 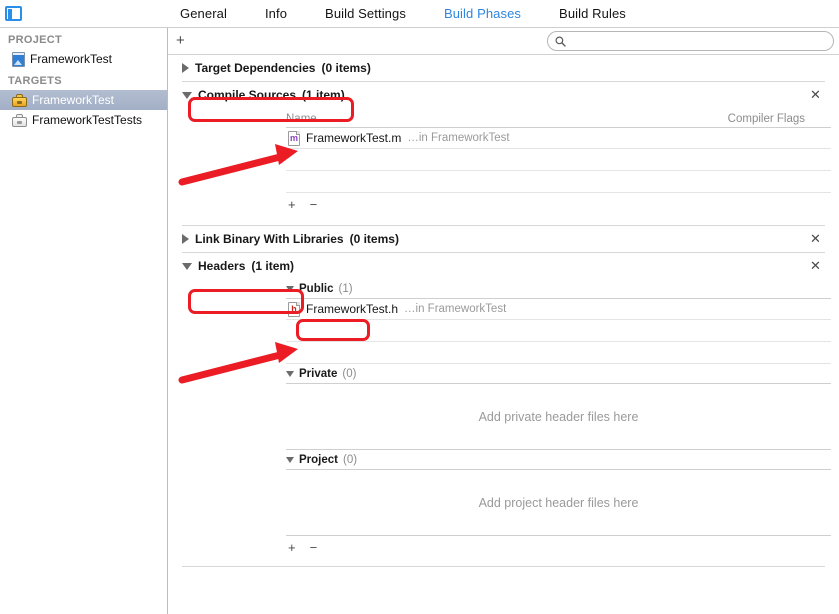 I want to click on search-input, so click(x=696, y=41).